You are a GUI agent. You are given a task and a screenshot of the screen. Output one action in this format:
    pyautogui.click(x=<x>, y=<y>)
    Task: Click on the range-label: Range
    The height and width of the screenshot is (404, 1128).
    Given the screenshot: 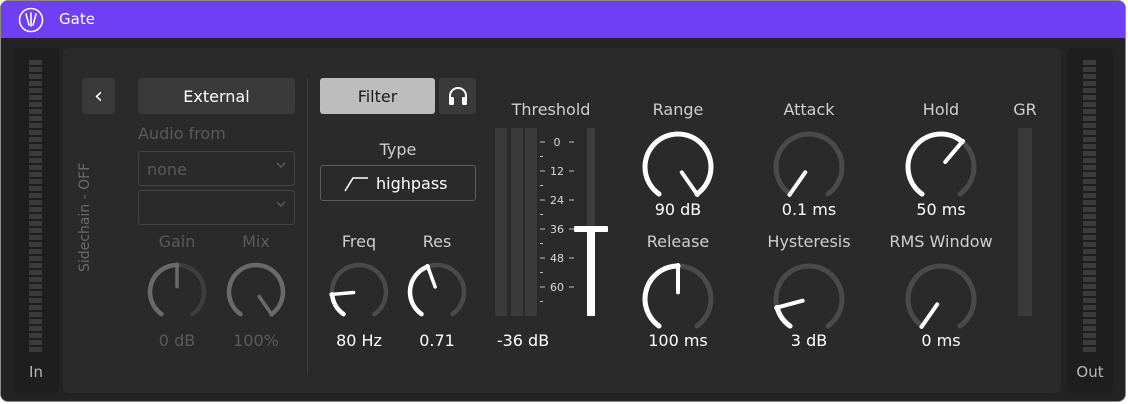 What is the action you would take?
    pyautogui.click(x=678, y=109)
    